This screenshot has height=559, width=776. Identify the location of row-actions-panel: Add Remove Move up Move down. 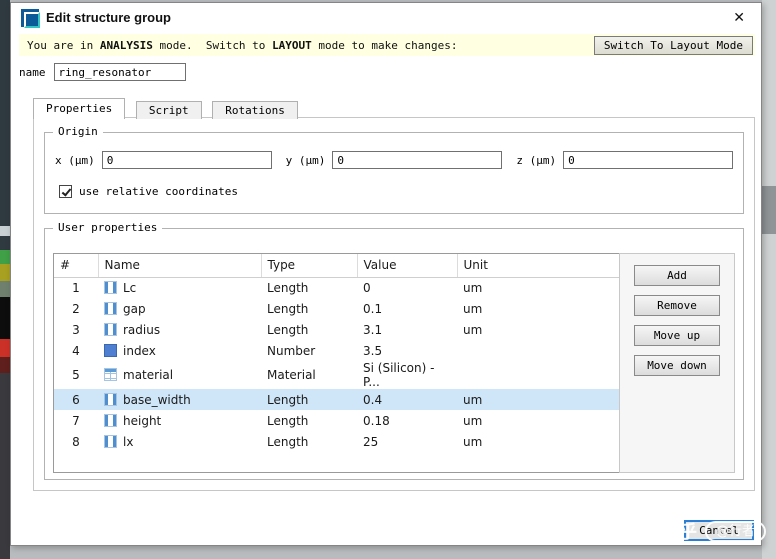
(677, 363).